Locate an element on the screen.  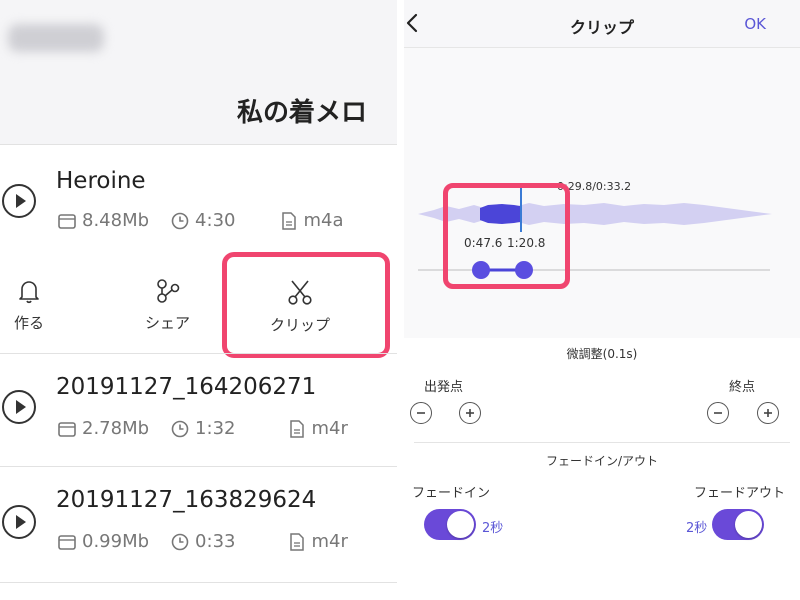
create-label: 作る is located at coordinates (29, 323).